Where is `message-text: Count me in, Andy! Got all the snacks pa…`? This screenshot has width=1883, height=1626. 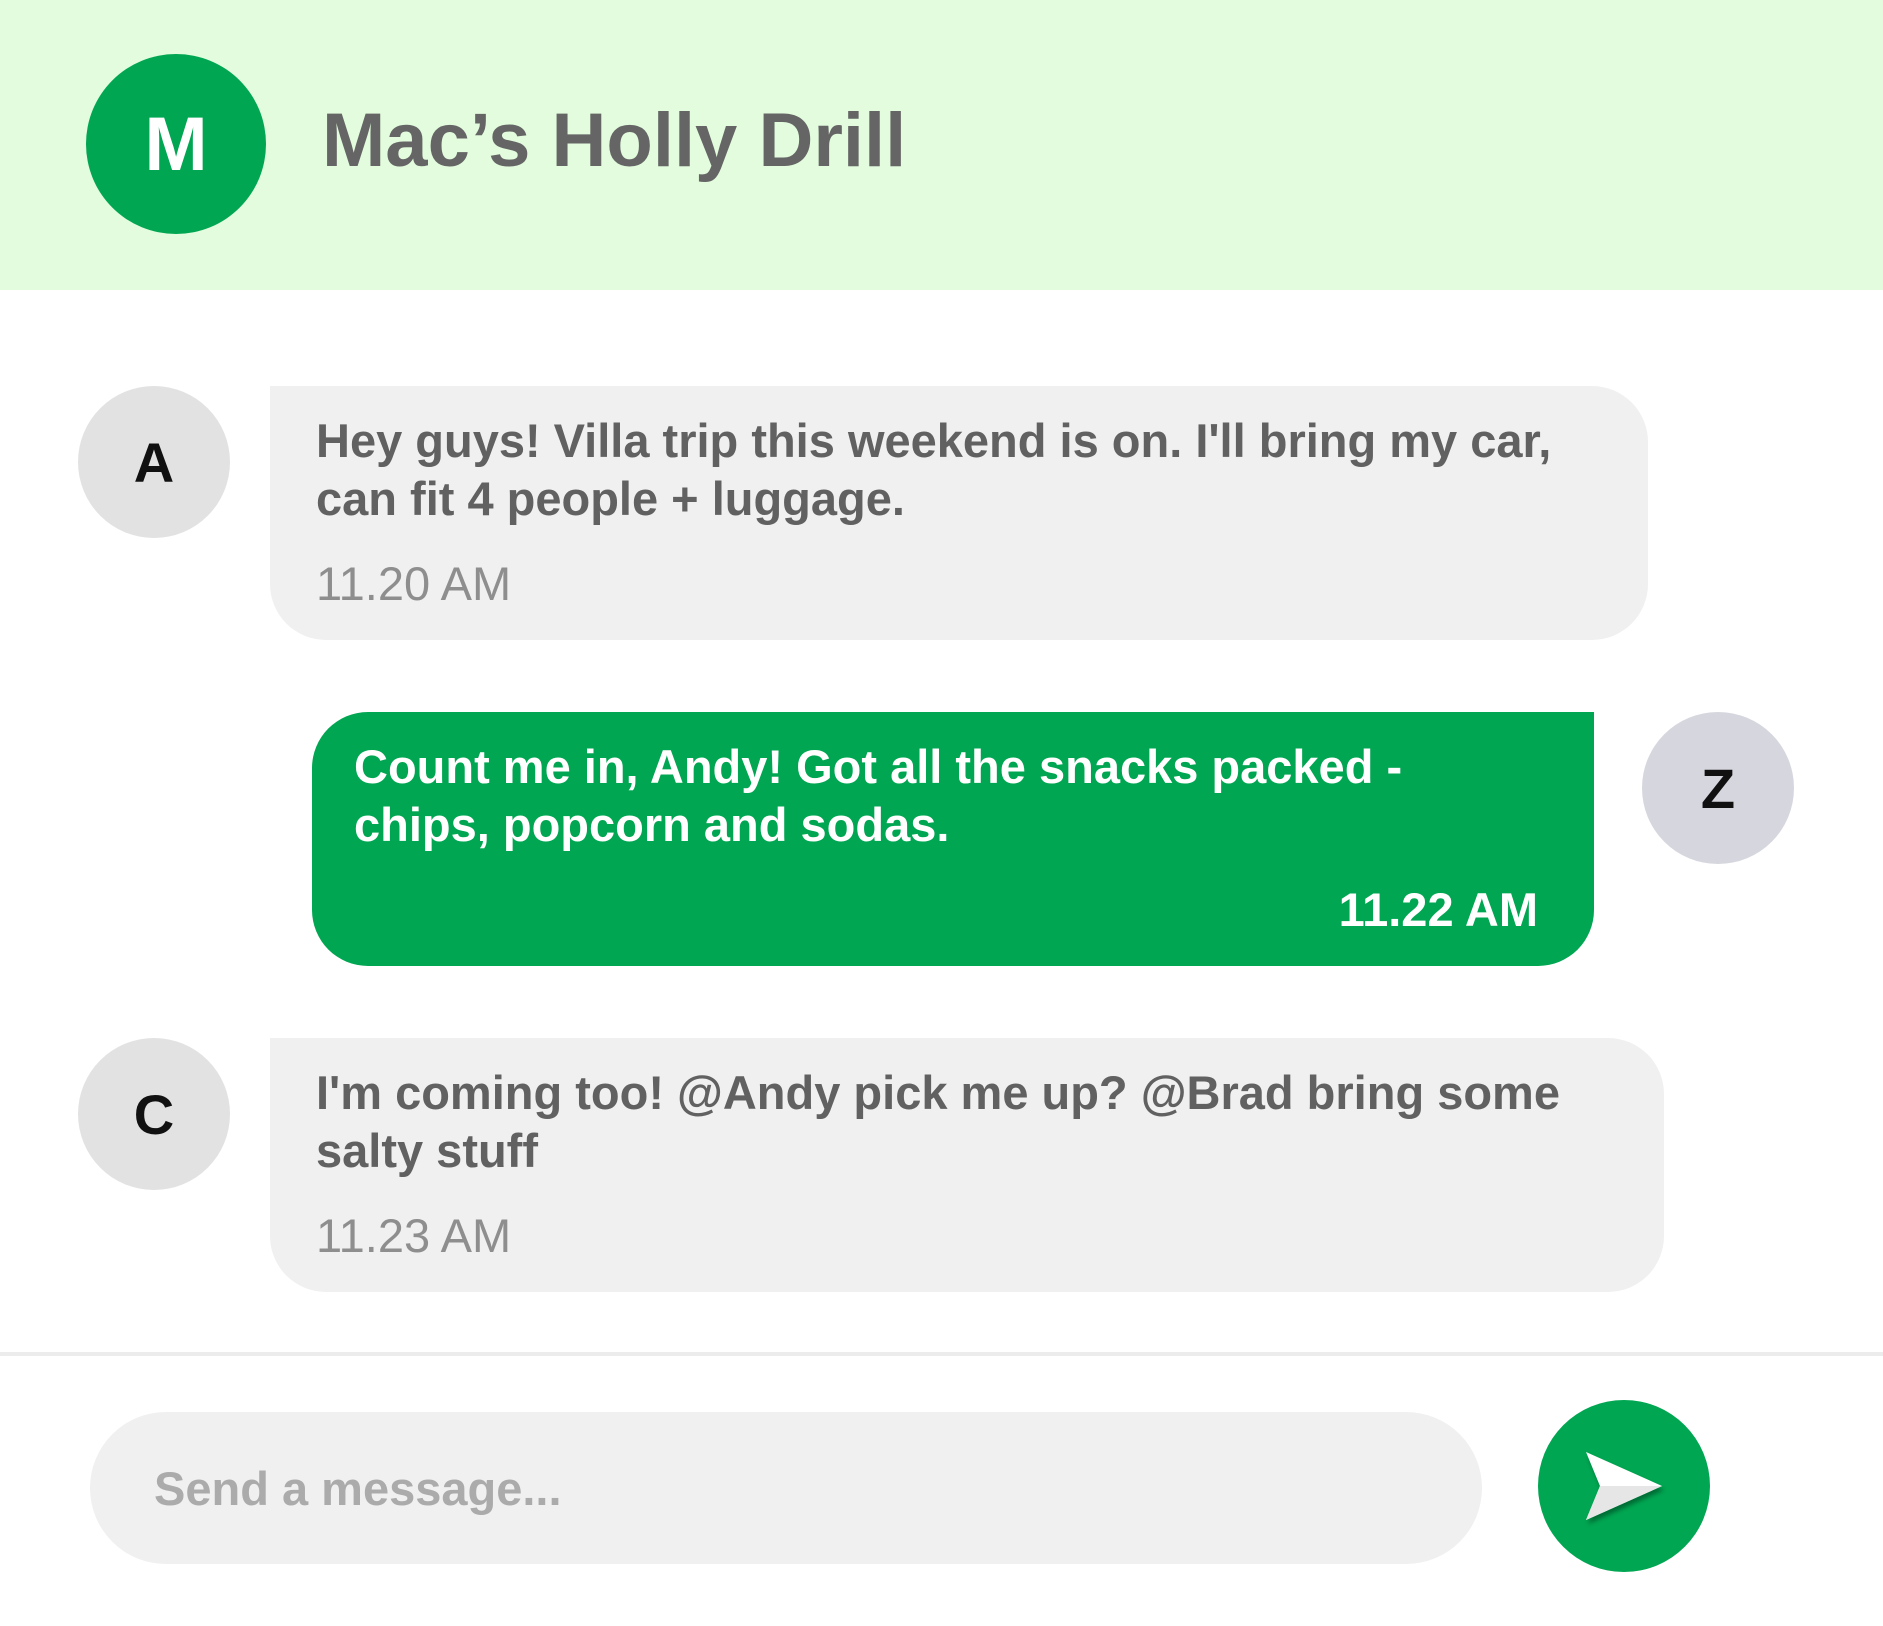
message-text: Count me in, Andy! Got all the snacks pa… is located at coordinates (878, 795).